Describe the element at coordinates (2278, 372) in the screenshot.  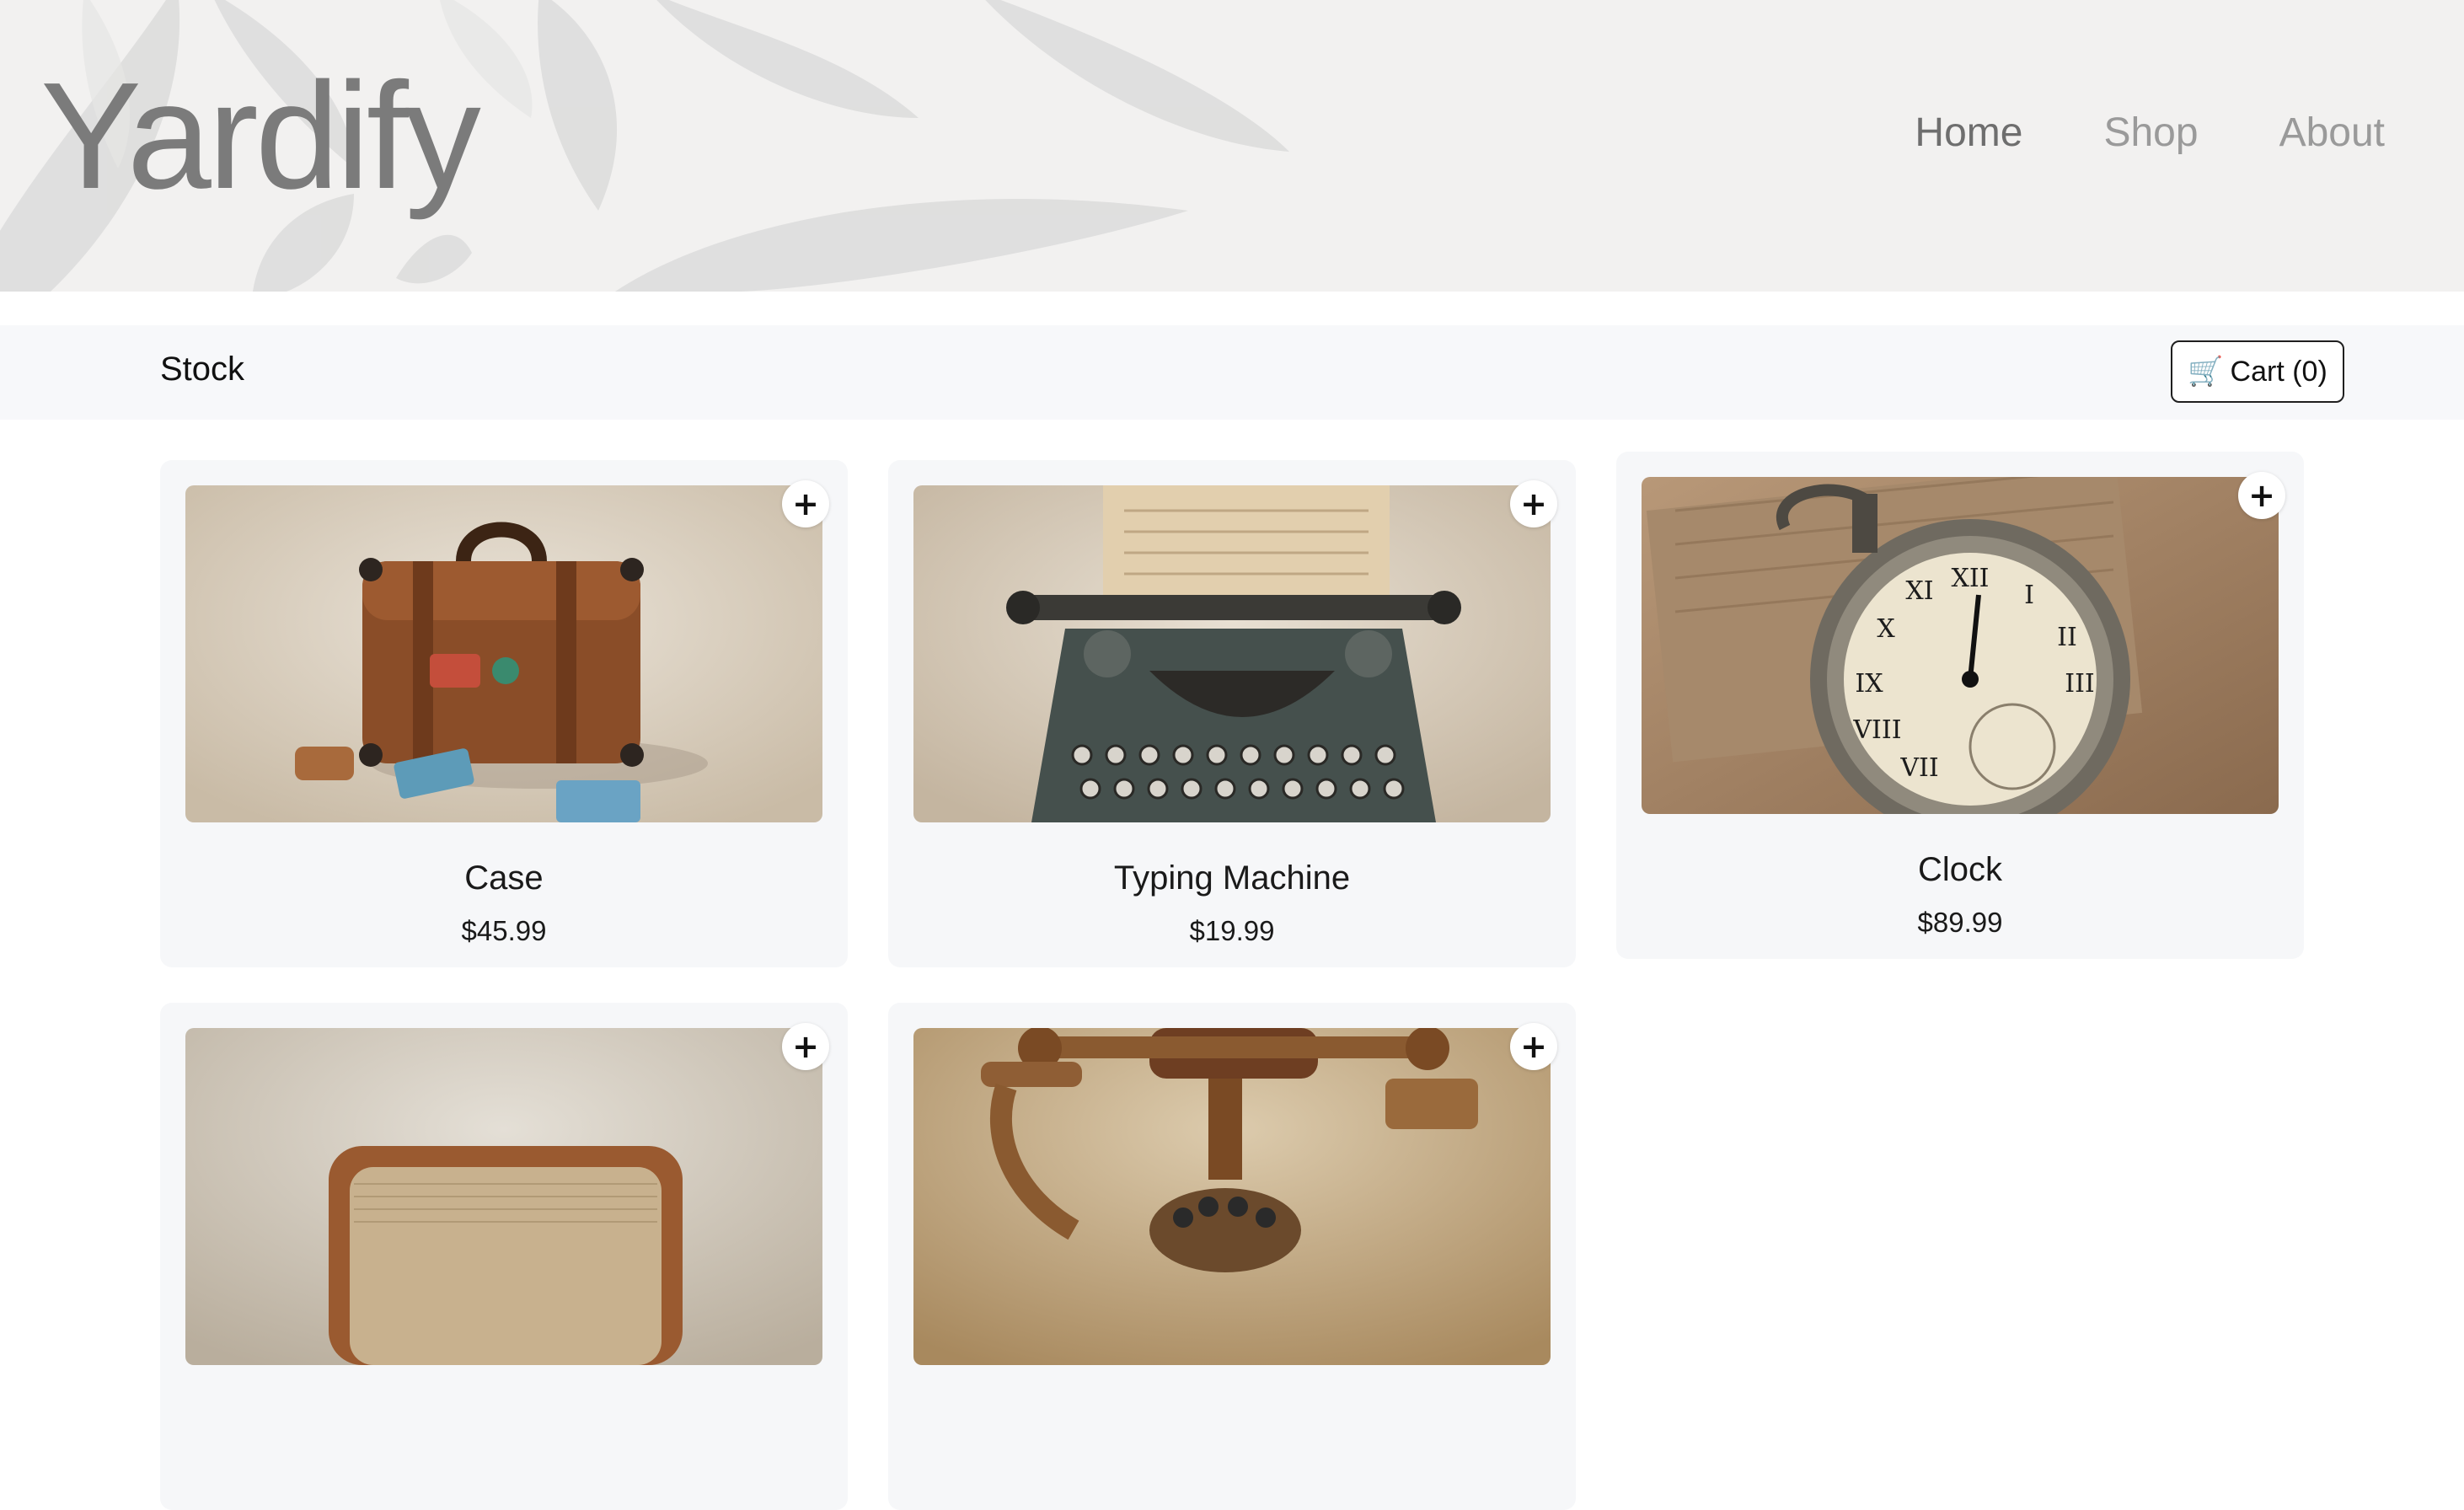
I see `cart-label: Cart (0)` at that location.